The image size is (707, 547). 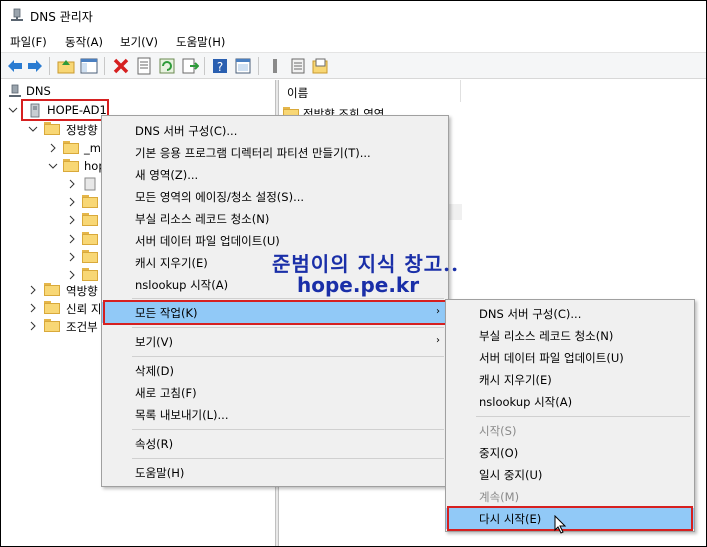 I want to click on menu-item-label: 도움말(H), so click(x=160, y=473).